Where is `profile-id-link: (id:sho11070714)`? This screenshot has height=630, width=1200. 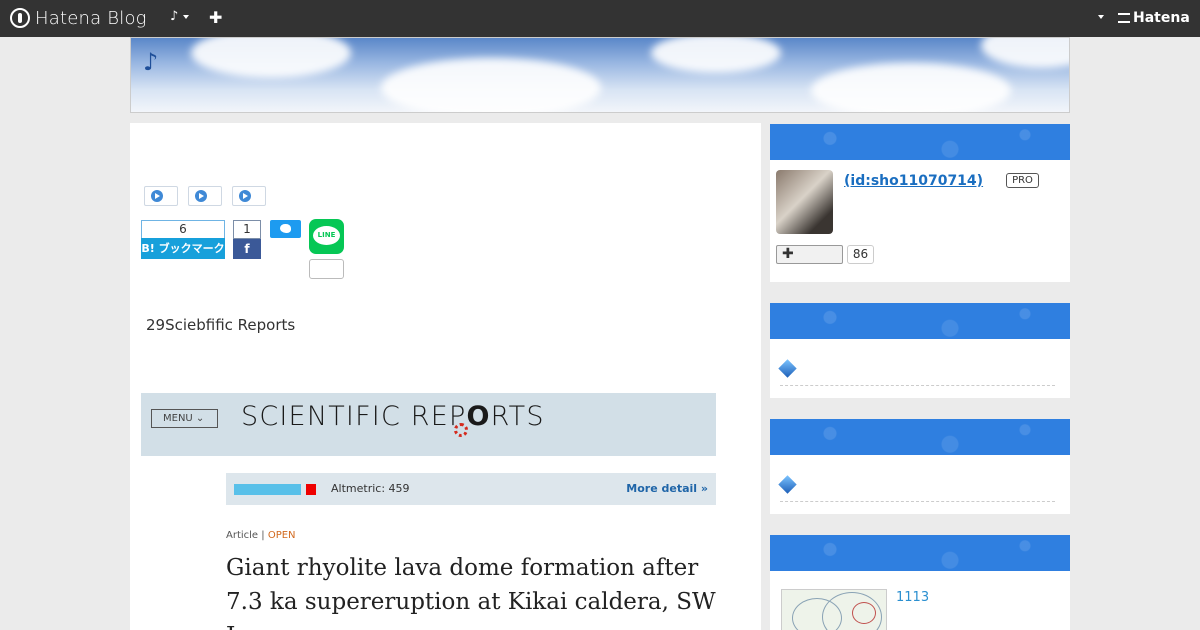 profile-id-link: (id:sho11070714) is located at coordinates (913, 181).